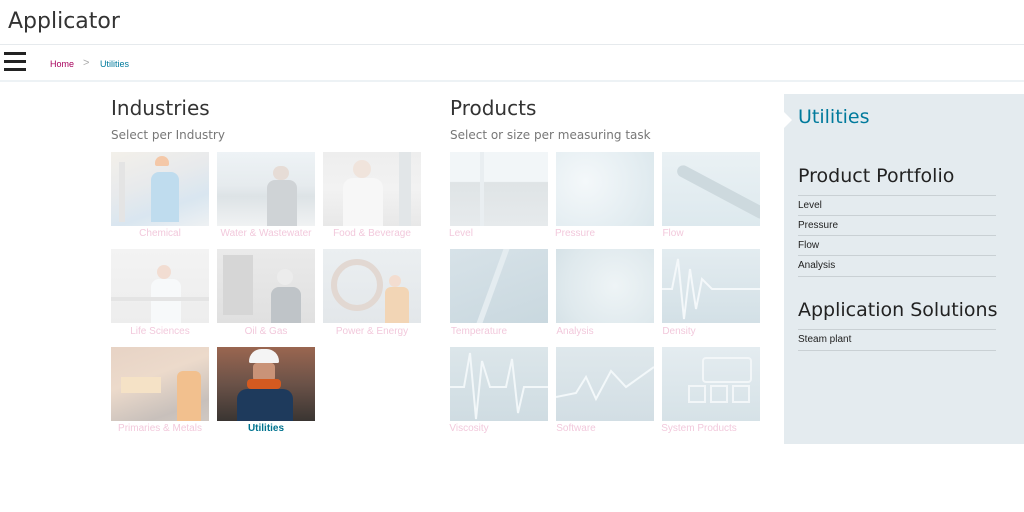  What do you see at coordinates (266, 384) in the screenshot?
I see `industry-tile-utilities` at bounding box center [266, 384].